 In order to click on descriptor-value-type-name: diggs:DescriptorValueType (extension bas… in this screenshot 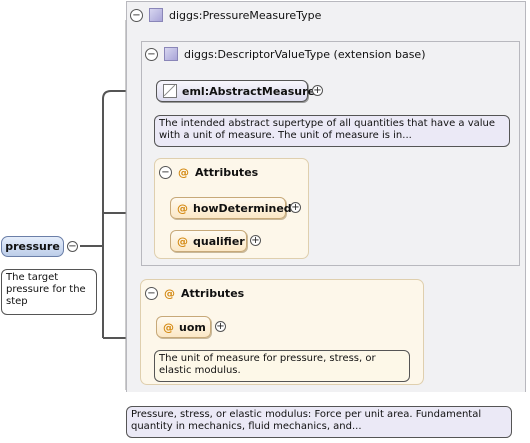, I will do `click(305, 54)`.